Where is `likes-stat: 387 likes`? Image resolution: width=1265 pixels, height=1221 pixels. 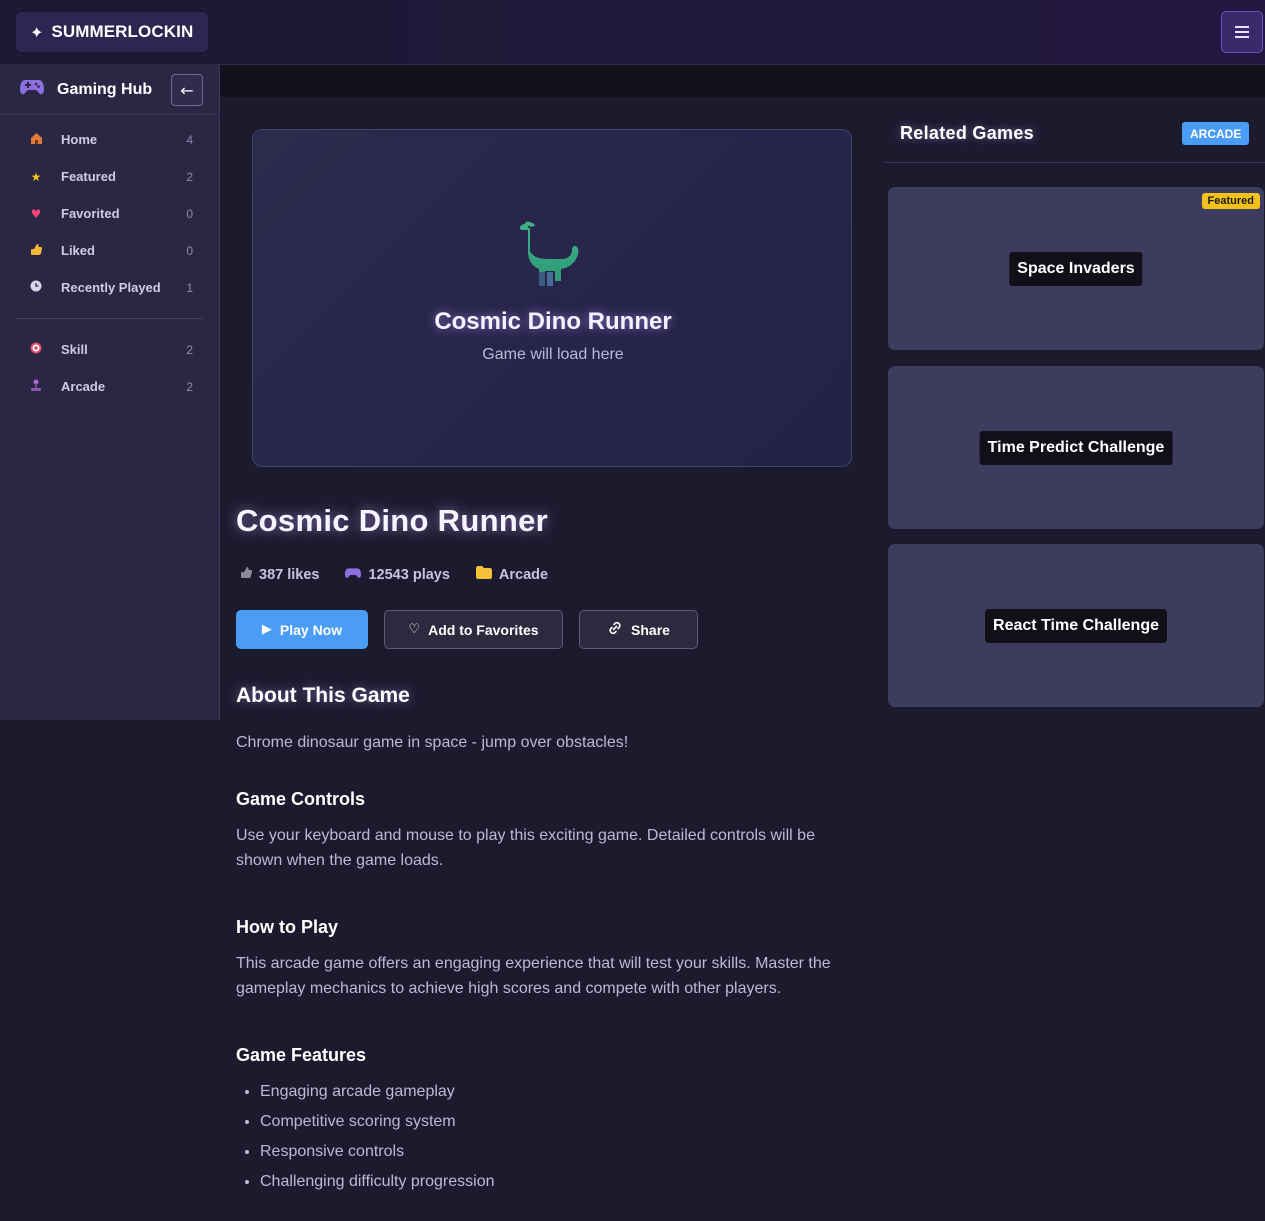 likes-stat: 387 likes is located at coordinates (279, 574).